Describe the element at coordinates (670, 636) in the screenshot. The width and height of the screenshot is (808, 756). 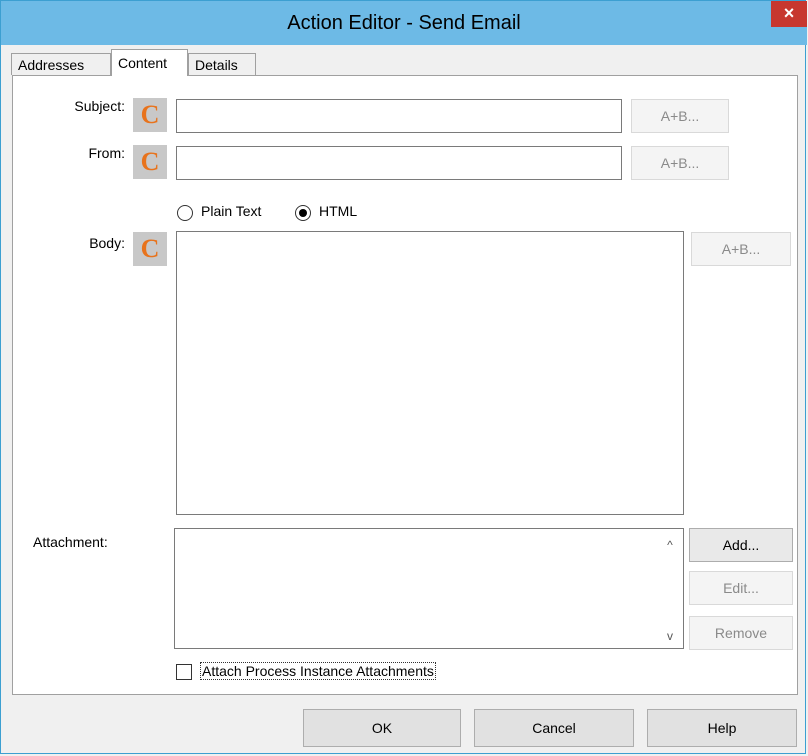
I see `scroll-down-icon: v` at that location.